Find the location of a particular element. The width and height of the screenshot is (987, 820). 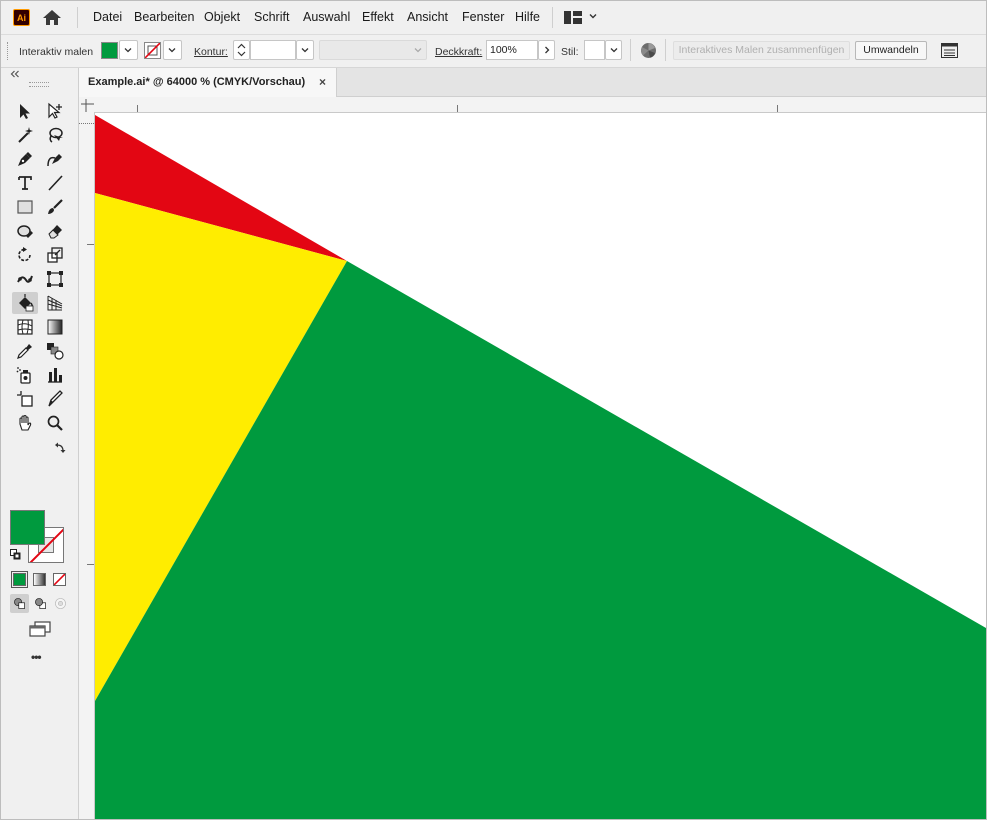

document-tab: Example.ai* @ 64000 % (CMYK/Vorschau) × is located at coordinates (208, 82).